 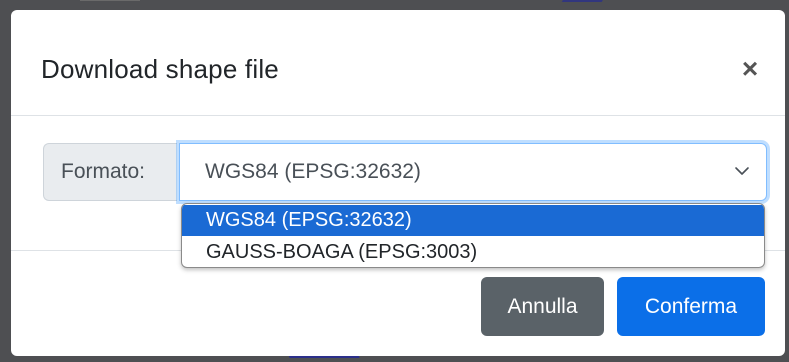 I want to click on modal-title: Download shape file, so click(x=160, y=69).